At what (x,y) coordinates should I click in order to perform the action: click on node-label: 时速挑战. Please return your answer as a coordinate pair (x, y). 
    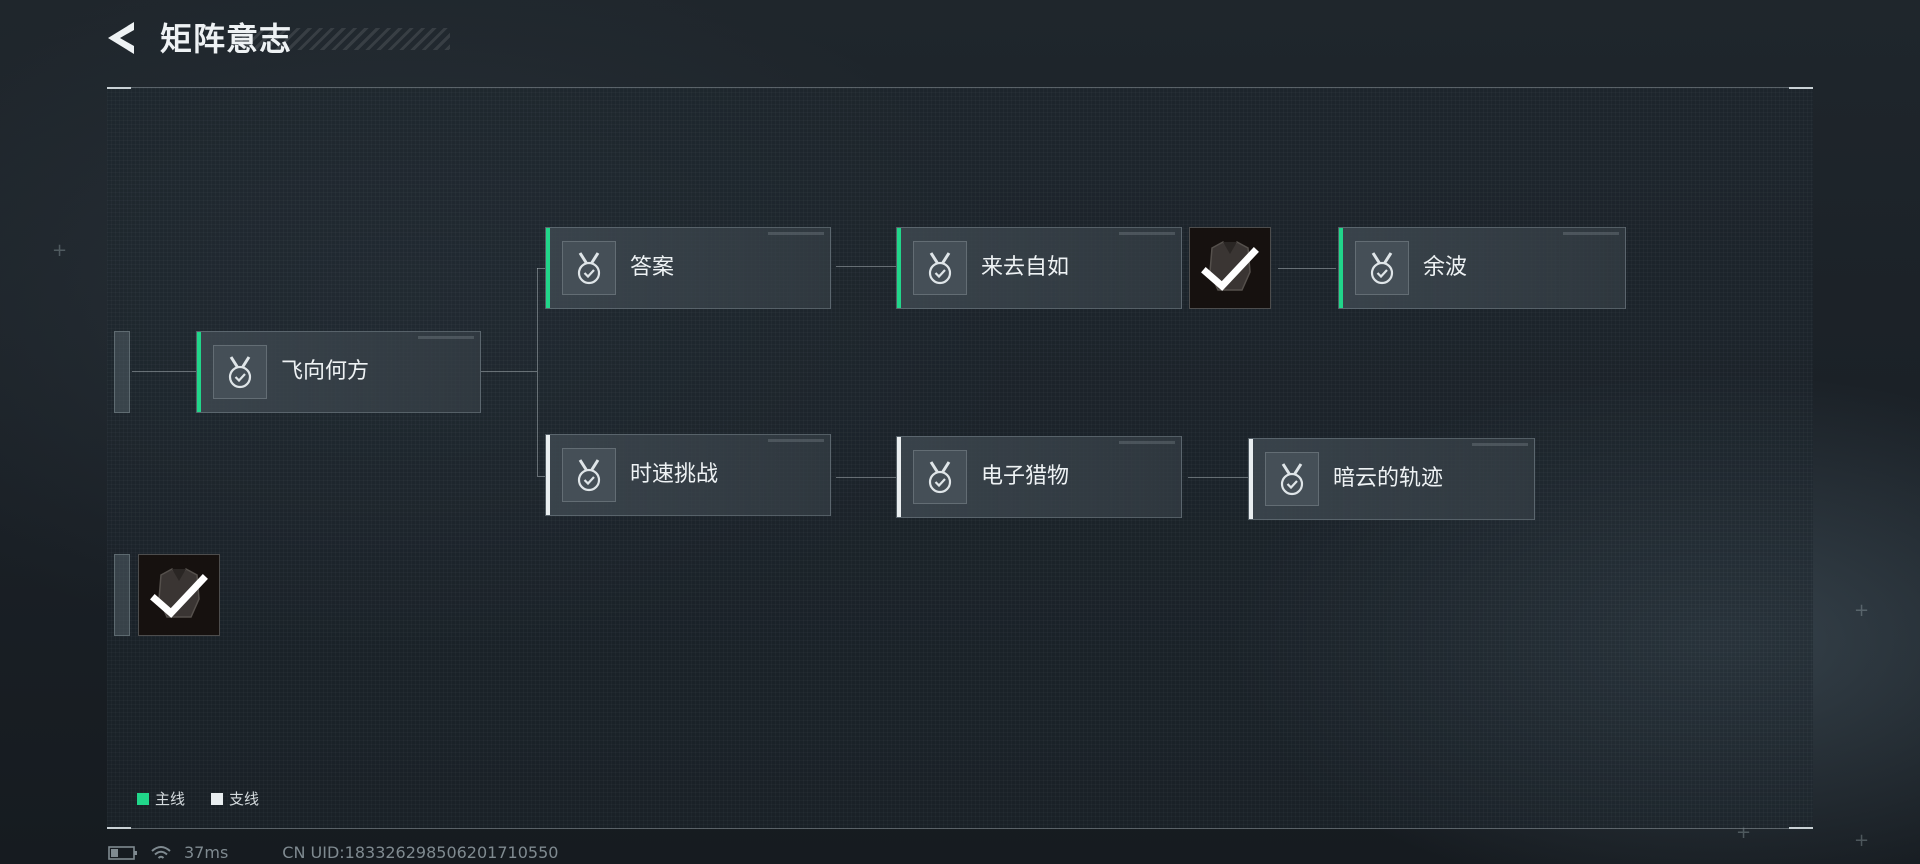
    Looking at the image, I should click on (674, 474).